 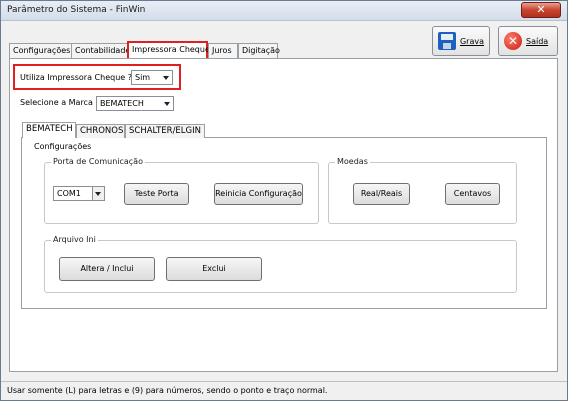 What do you see at coordinates (69, 193) in the screenshot?
I see `port-value: COM1` at bounding box center [69, 193].